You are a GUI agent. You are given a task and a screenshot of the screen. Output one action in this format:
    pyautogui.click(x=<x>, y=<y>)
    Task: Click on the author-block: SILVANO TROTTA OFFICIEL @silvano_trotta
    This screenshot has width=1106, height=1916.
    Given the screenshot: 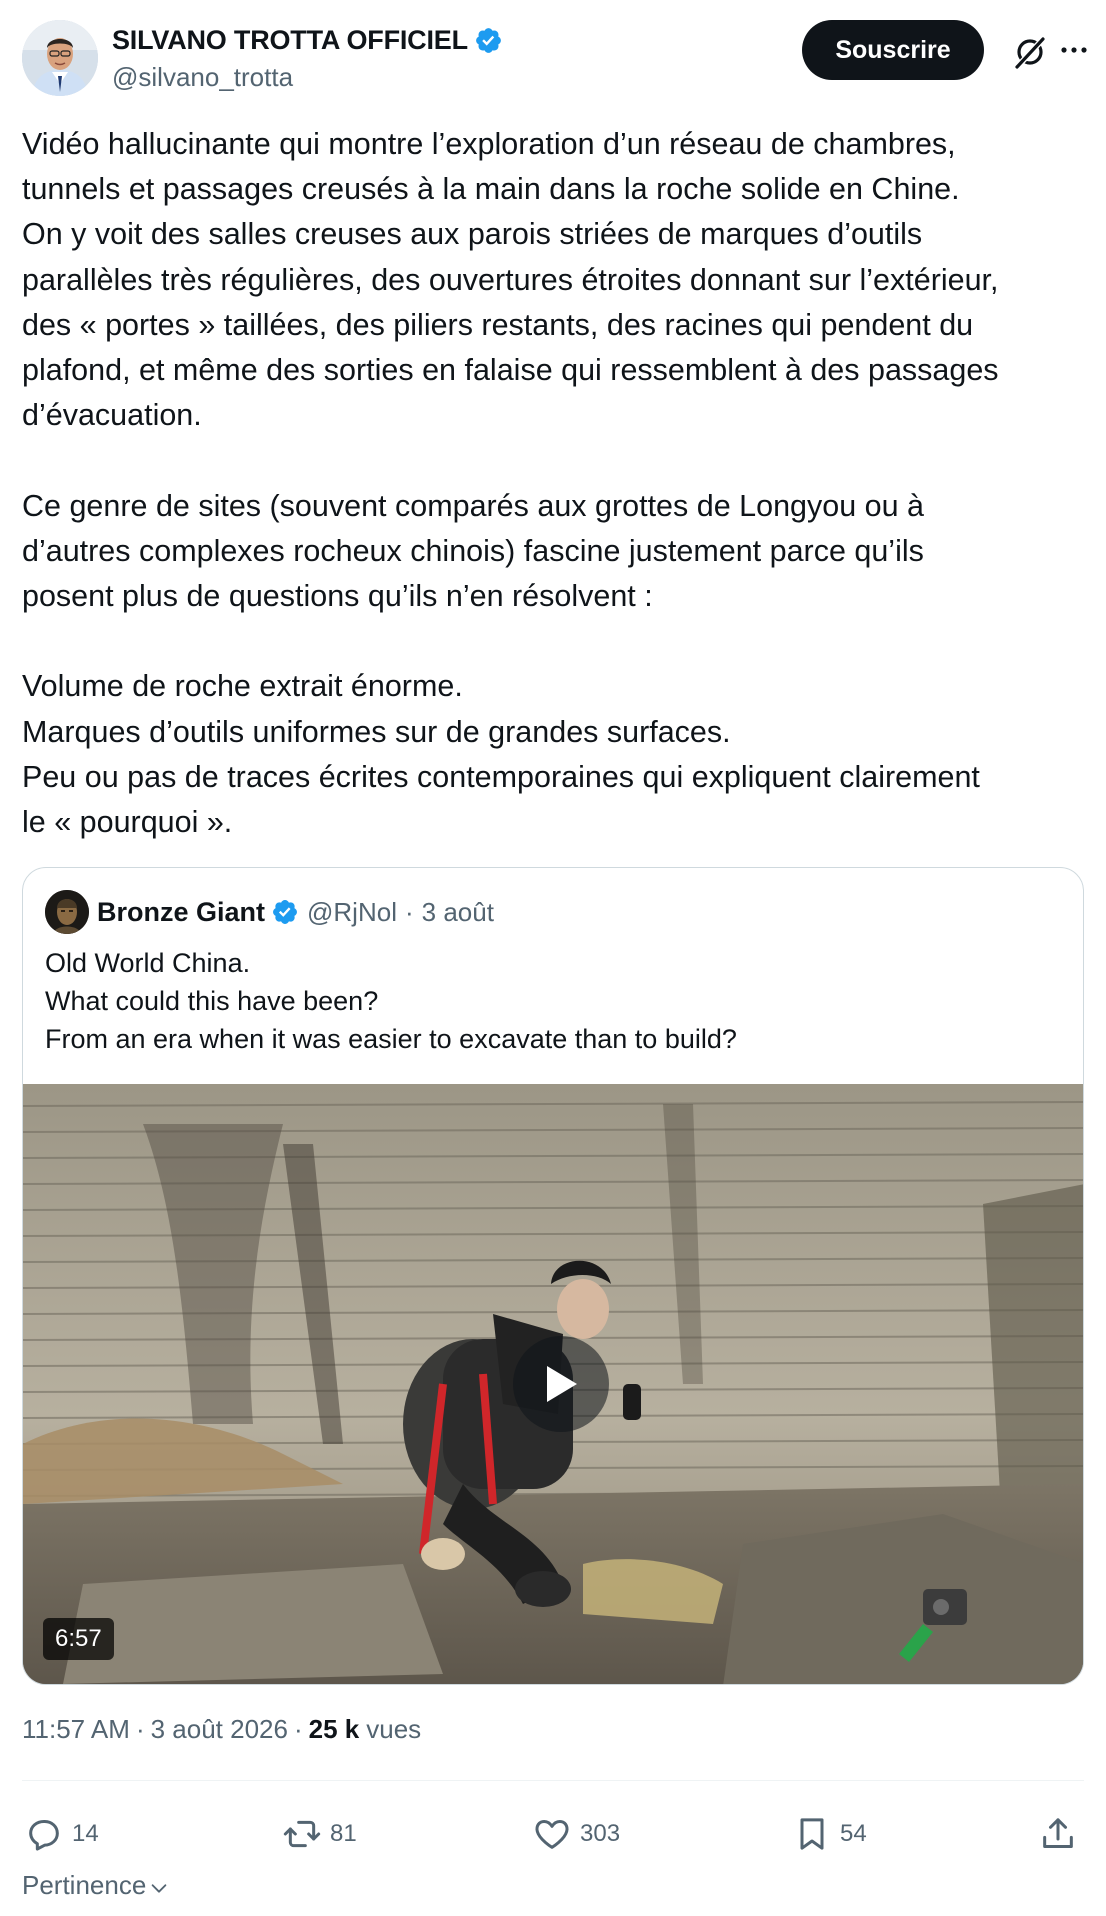 What is the action you would take?
    pyautogui.click(x=307, y=57)
    